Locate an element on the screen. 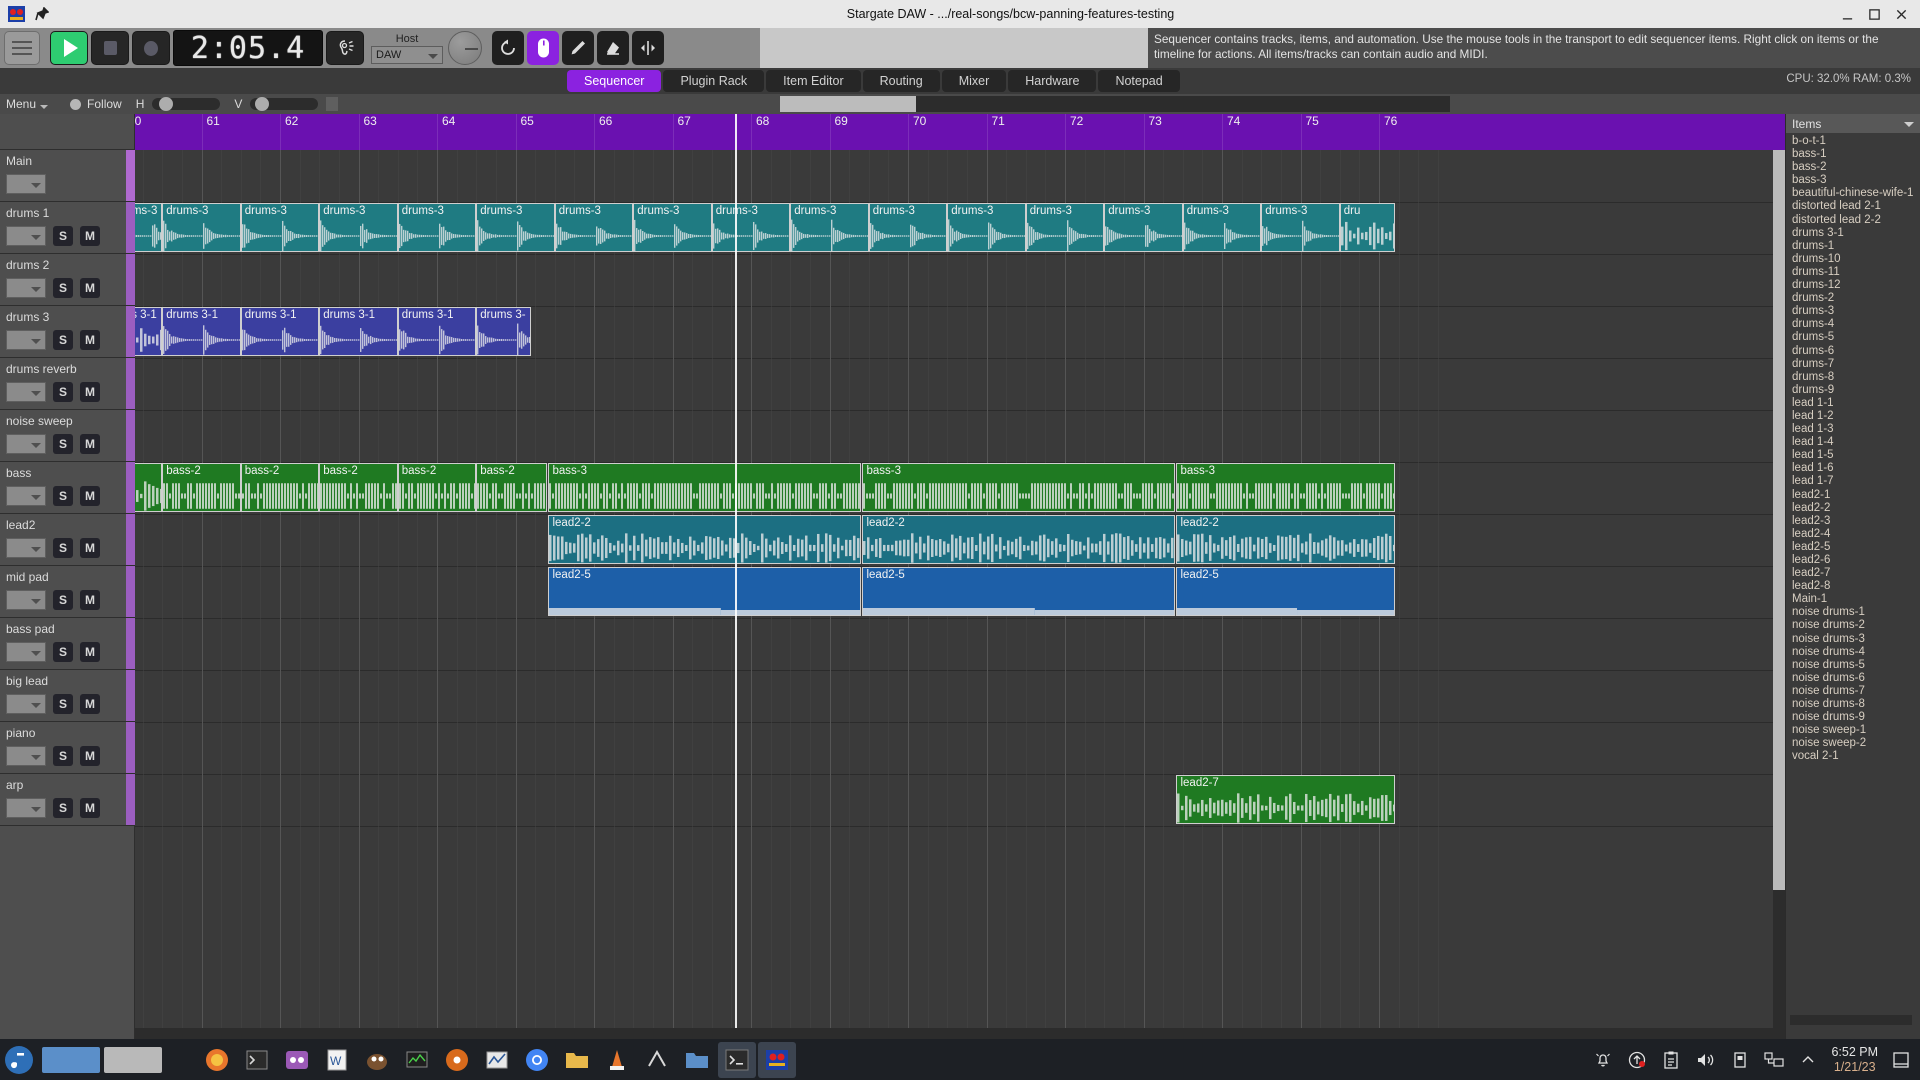  items-list-item: bass-2 is located at coordinates (1856, 167).